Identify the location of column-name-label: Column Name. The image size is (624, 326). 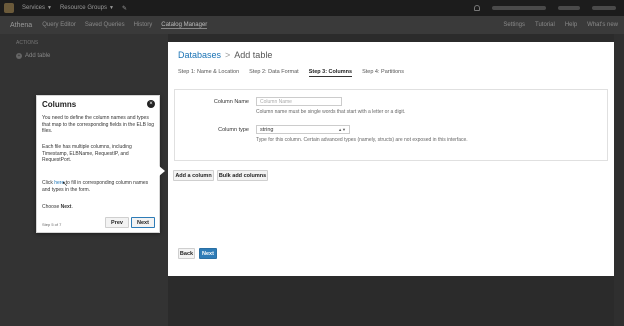
(231, 102).